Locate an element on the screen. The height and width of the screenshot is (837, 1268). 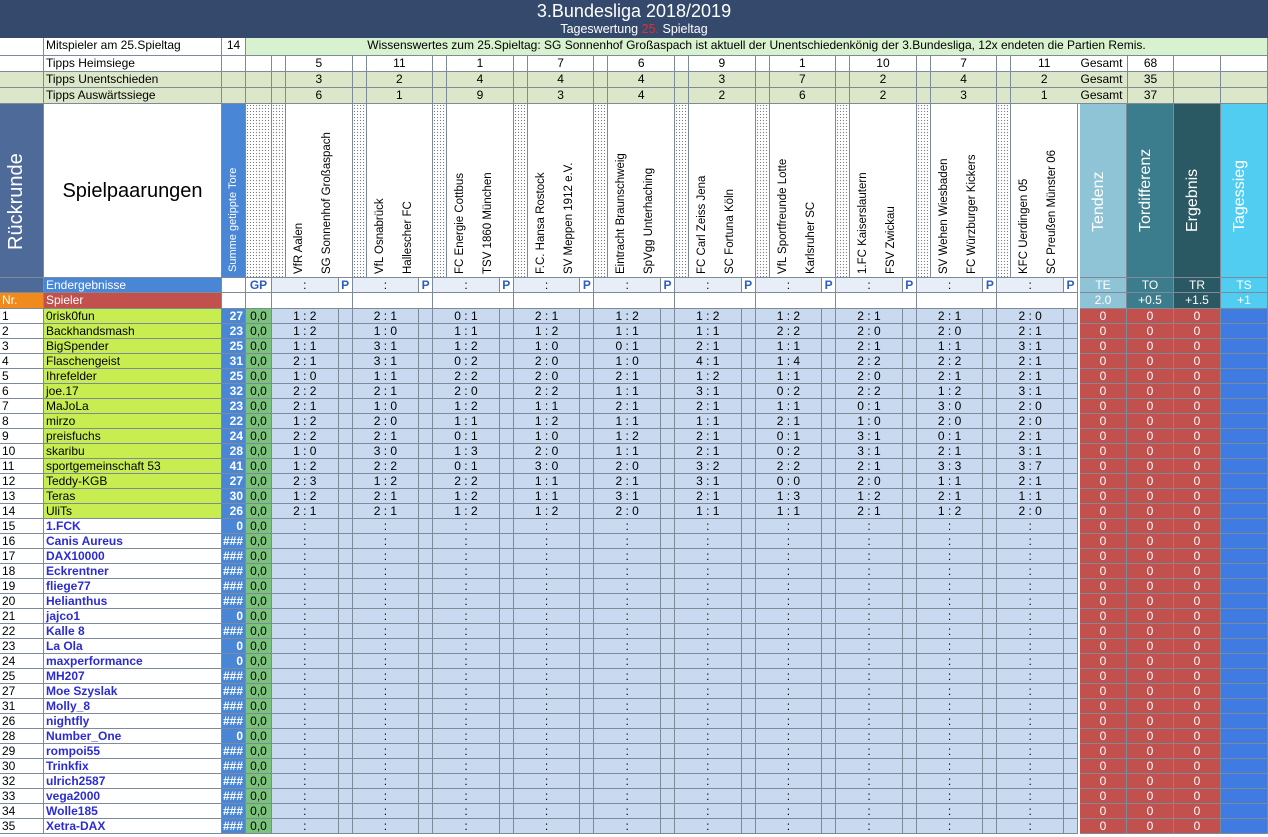
player-name: DAX10000 is located at coordinates (133, 556).